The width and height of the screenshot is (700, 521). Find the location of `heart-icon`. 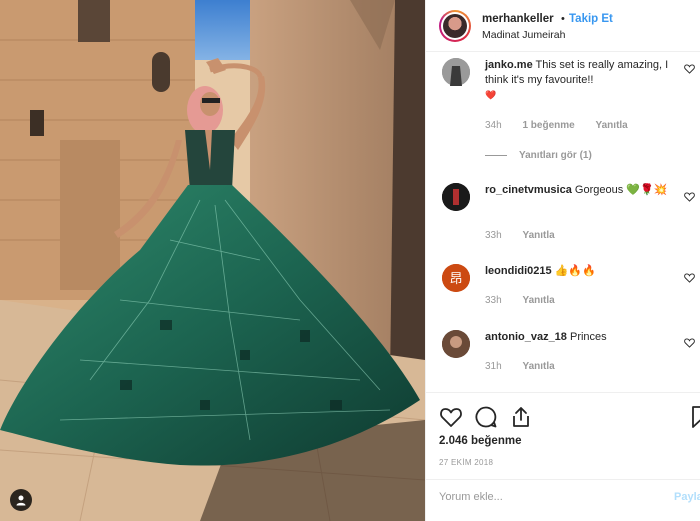

heart-icon is located at coordinates (451, 417).